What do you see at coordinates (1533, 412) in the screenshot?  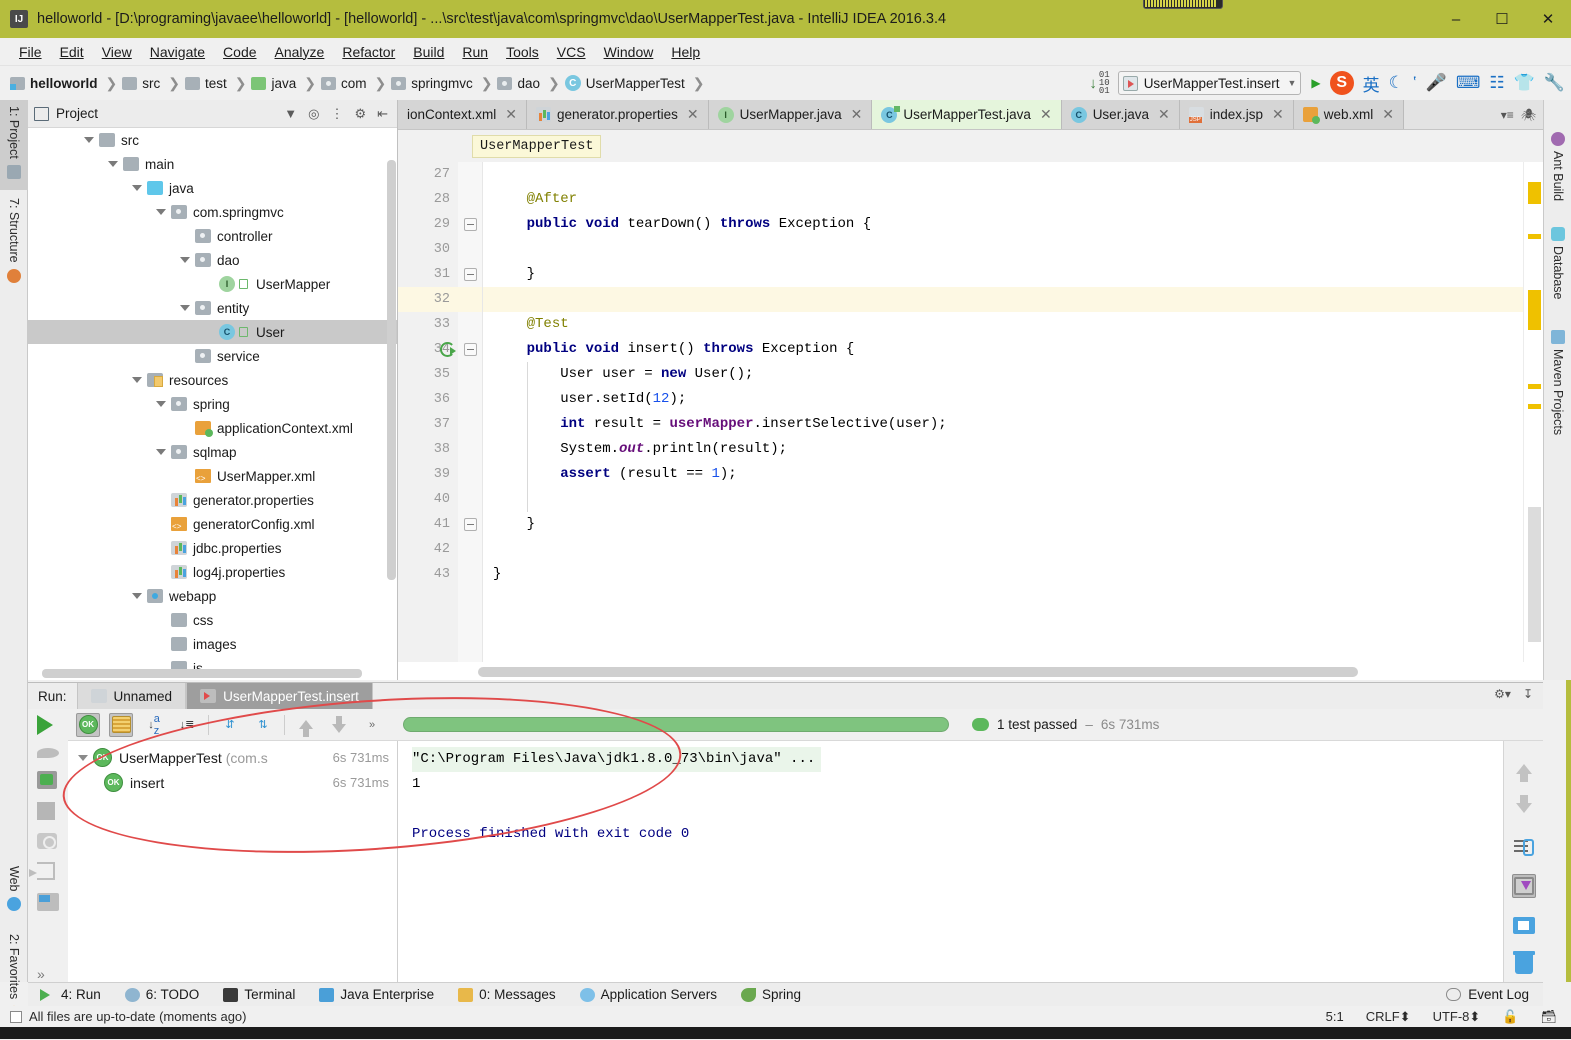 I see `editor-marker-bar` at bounding box center [1533, 412].